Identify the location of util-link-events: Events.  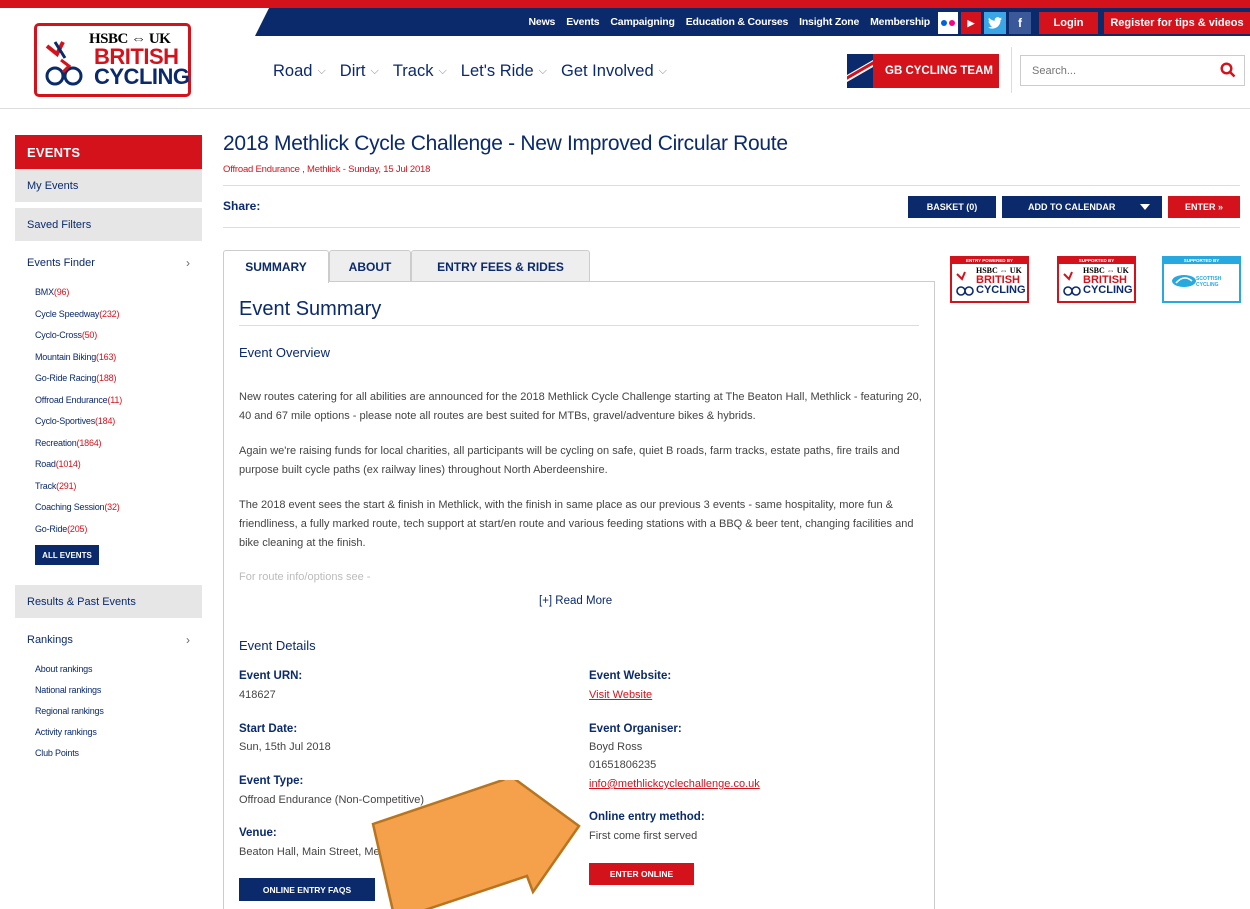
(582, 22).